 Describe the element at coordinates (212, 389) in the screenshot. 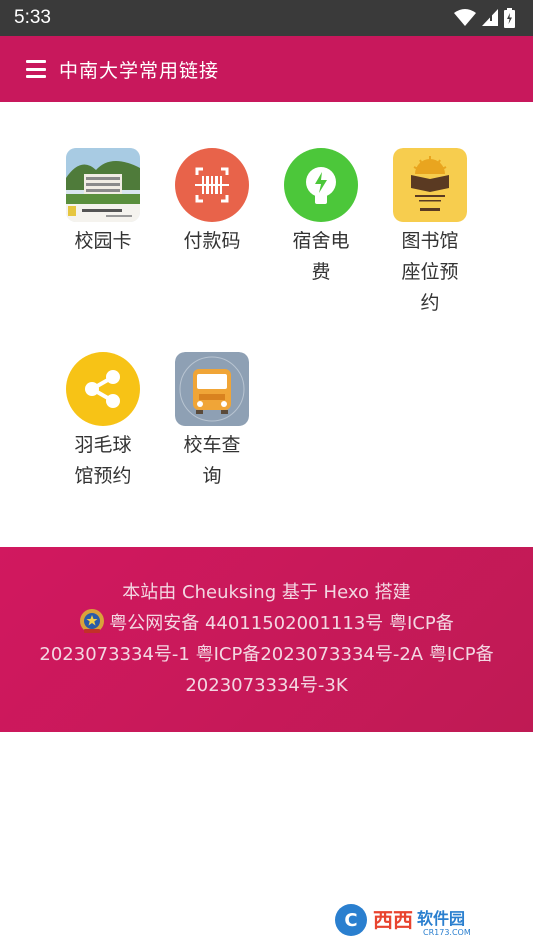

I see `bus-icon` at that location.